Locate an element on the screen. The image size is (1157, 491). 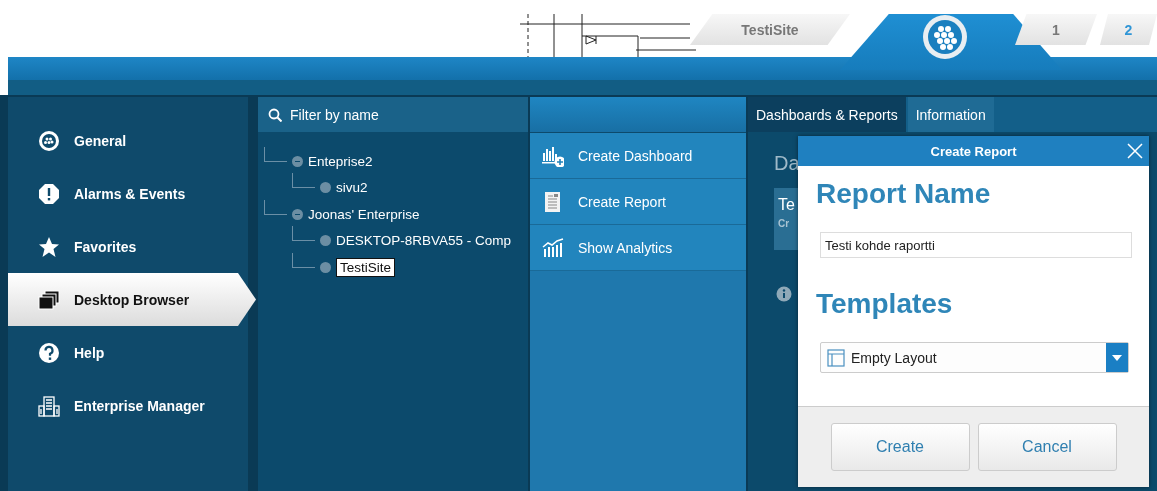
info-icon is located at coordinates (784, 294).